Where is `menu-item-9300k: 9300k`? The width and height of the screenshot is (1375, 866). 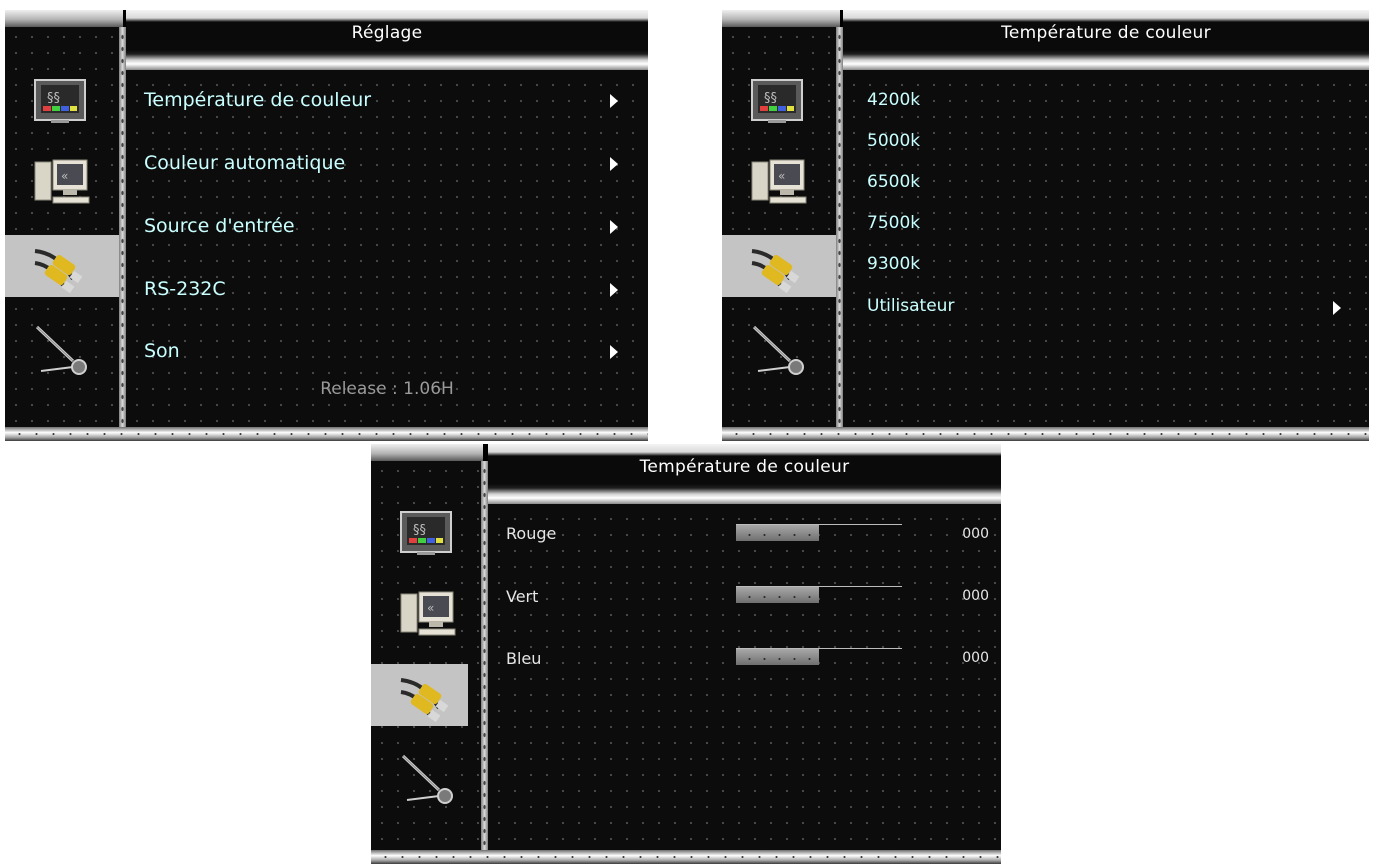
menu-item-9300k: 9300k is located at coordinates (893, 264).